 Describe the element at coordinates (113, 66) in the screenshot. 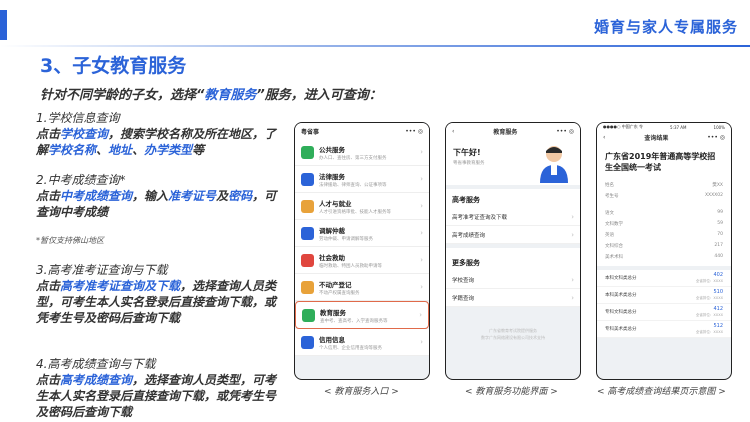

I see `section-title: 3、子女教育服务` at that location.